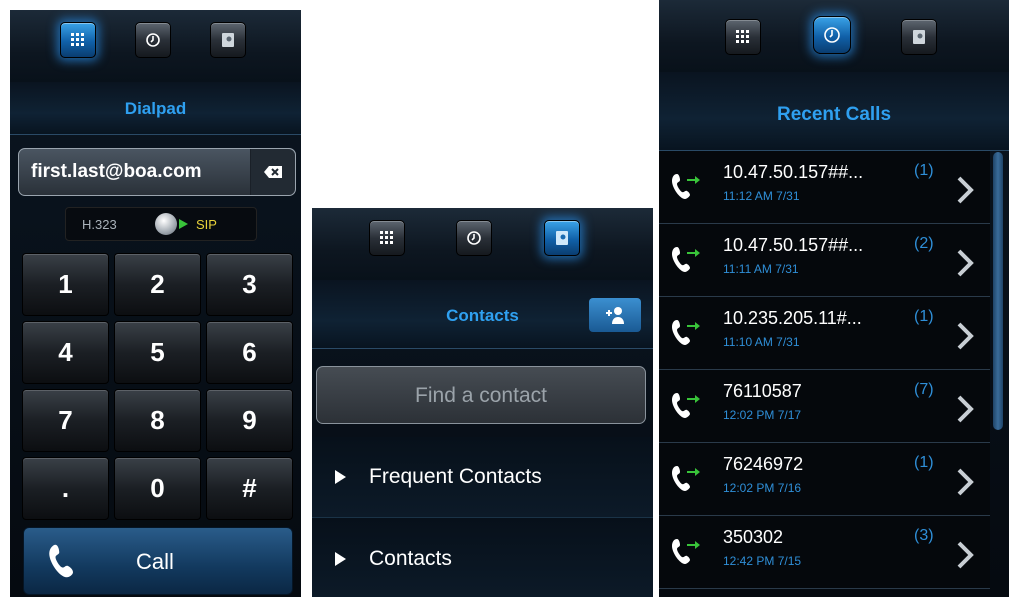  I want to click on protocol-sip-label: SIP, so click(206, 224).